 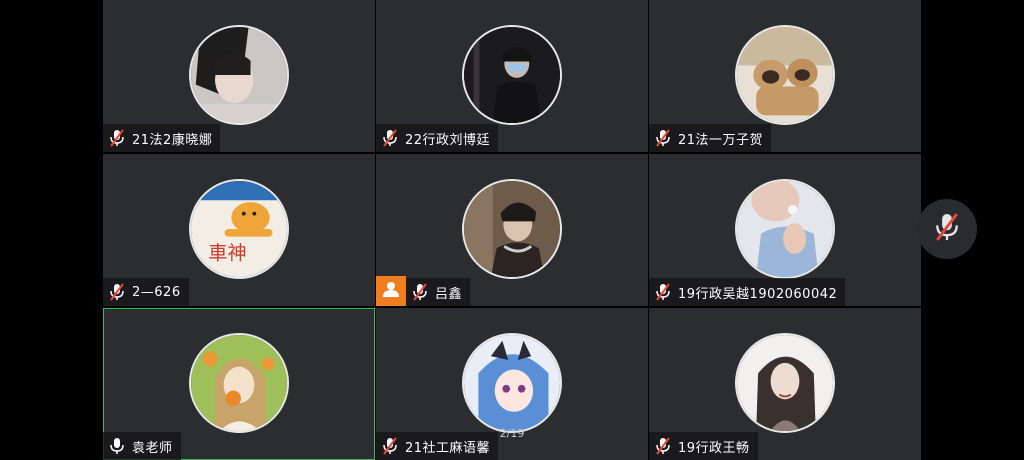 I want to click on participant-name: 21法2康晓娜, so click(x=172, y=140).